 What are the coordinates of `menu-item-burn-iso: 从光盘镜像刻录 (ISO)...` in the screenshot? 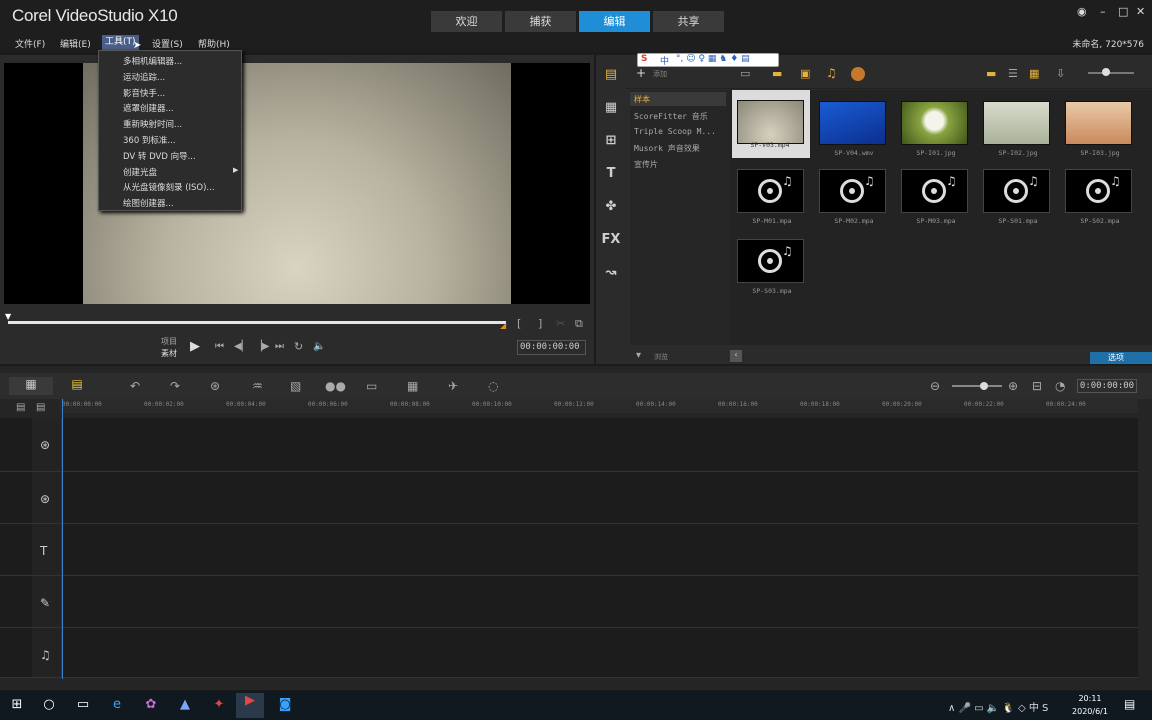 It's located at (169, 187).